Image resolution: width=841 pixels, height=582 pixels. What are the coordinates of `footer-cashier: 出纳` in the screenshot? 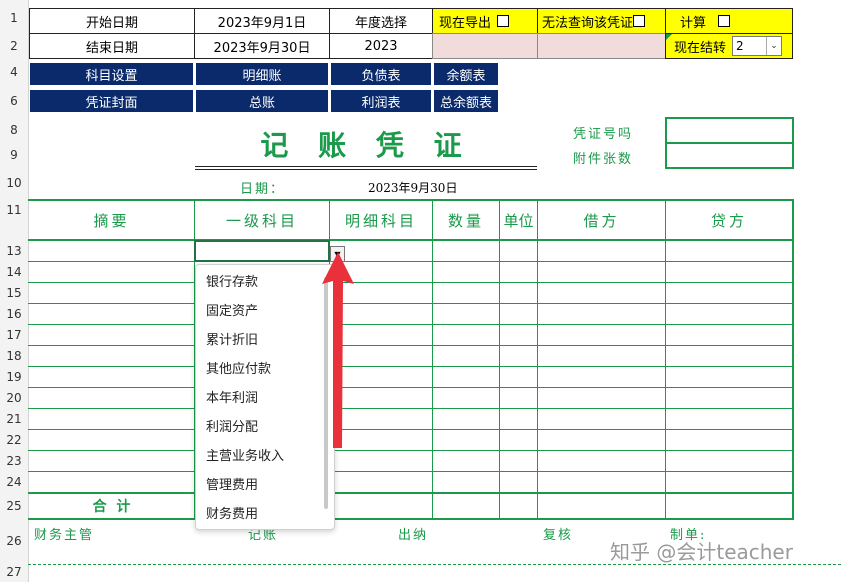 It's located at (413, 535).